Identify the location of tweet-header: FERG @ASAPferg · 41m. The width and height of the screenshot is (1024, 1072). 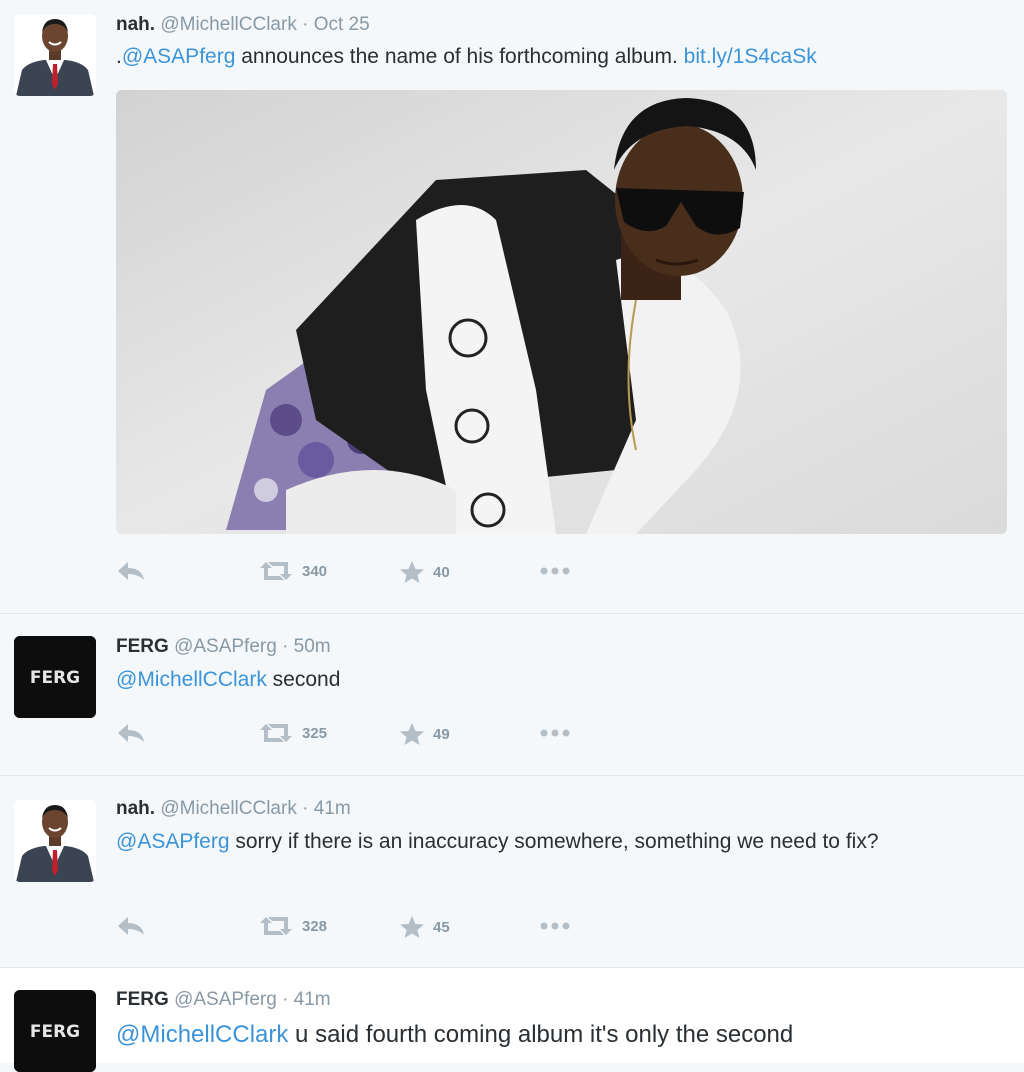
(223, 1000).